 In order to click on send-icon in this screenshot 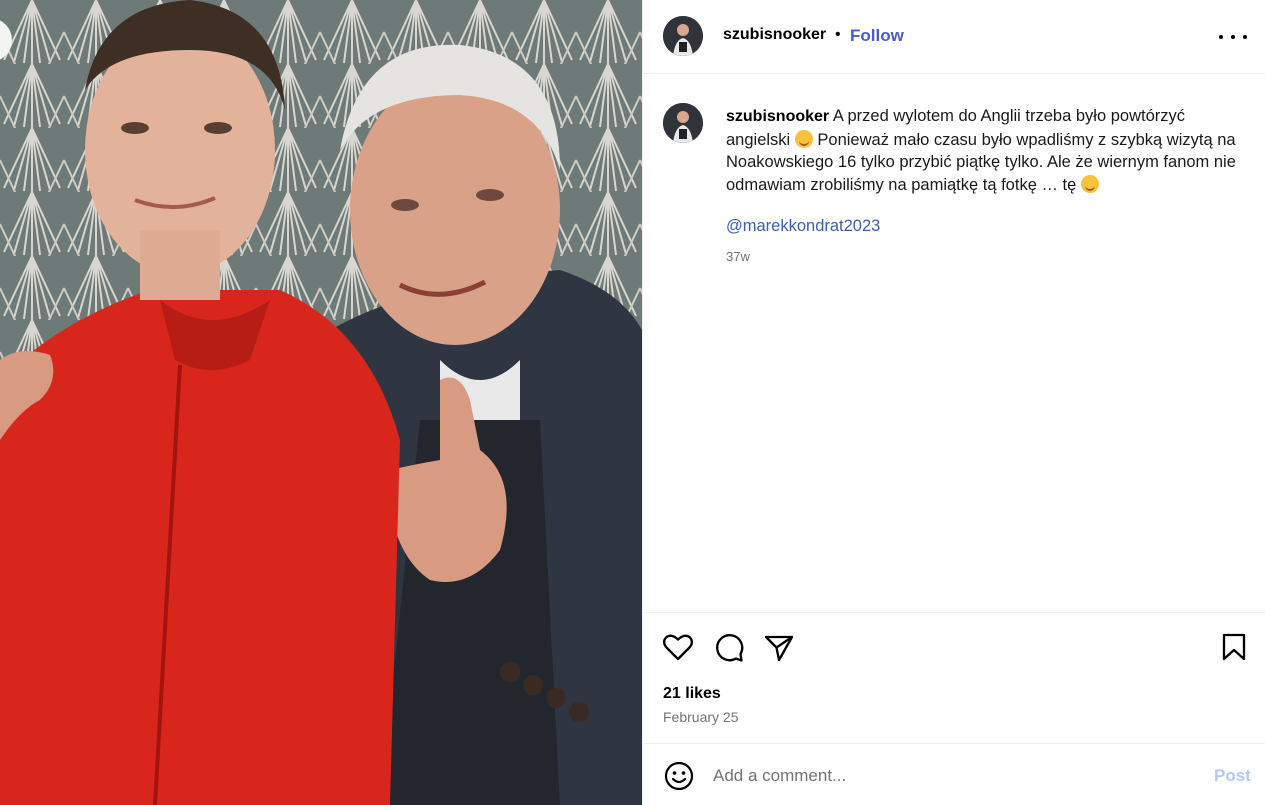, I will do `click(779, 648)`.